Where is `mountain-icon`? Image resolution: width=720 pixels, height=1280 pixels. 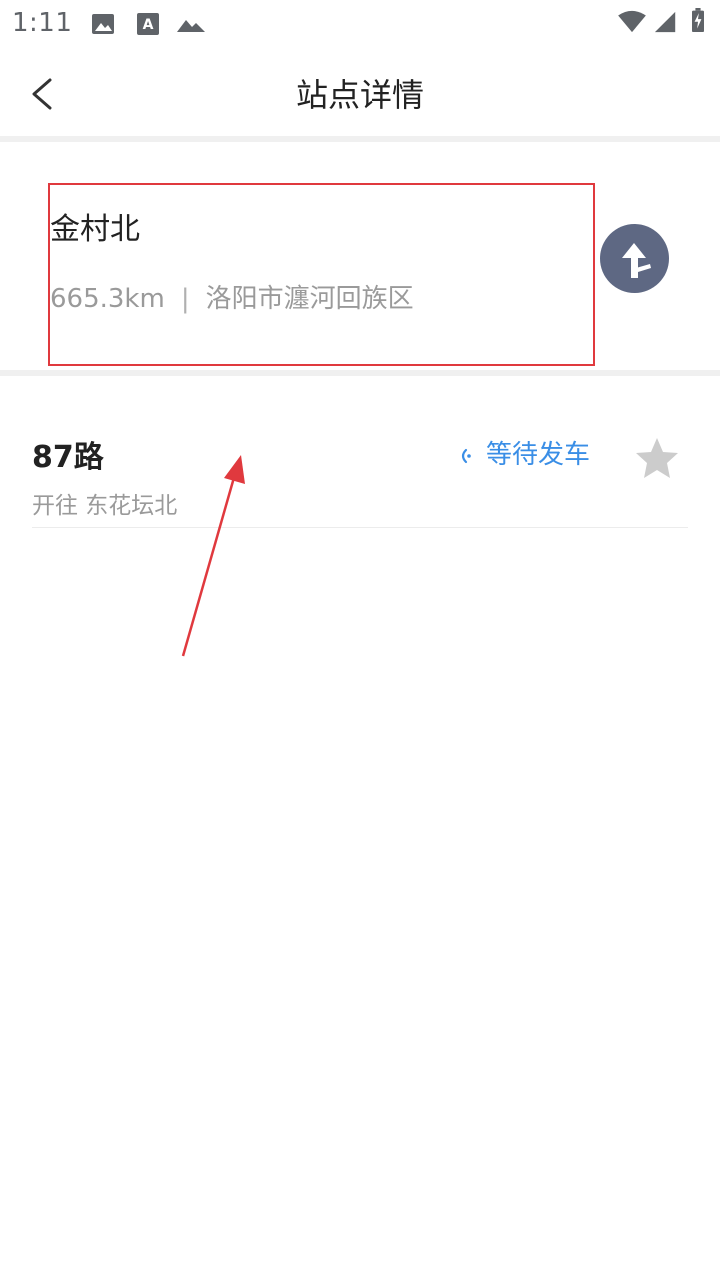 mountain-icon is located at coordinates (191, 26).